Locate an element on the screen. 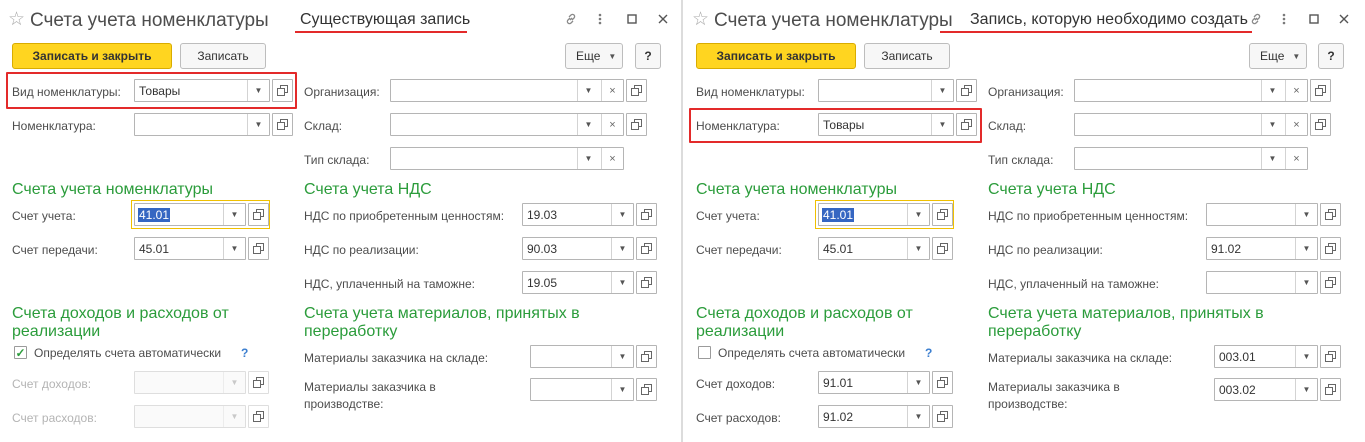 This screenshot has width=1365, height=442. field-value: 19.05 is located at coordinates (542, 283).